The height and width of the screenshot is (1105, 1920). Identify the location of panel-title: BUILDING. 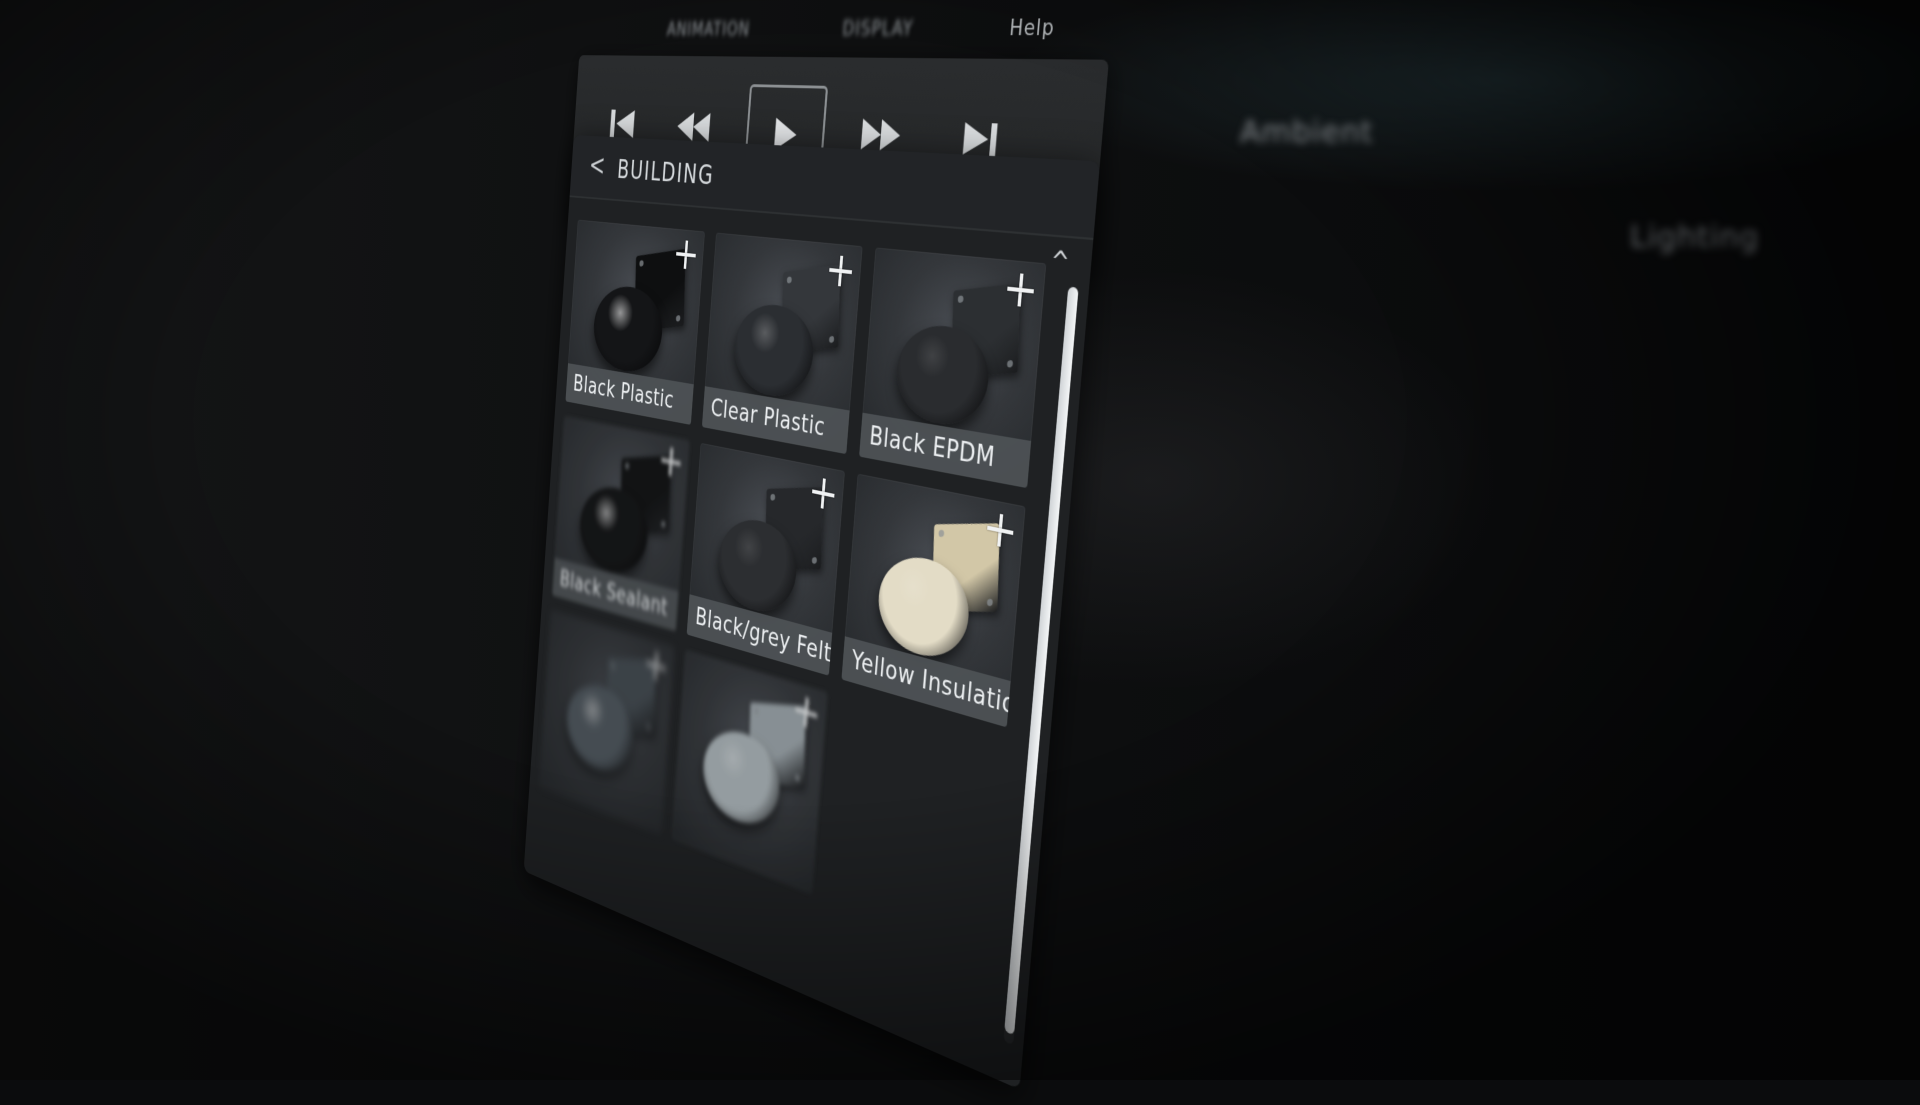
(665, 173).